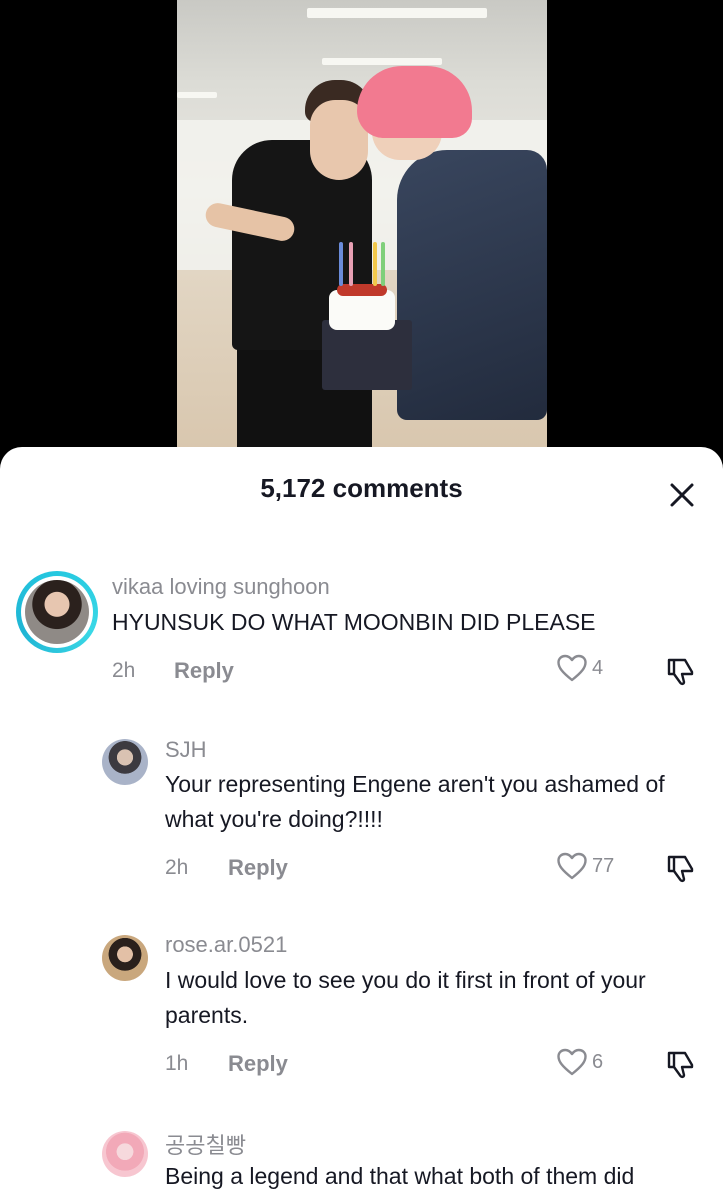 This screenshot has height=1200, width=723. What do you see at coordinates (177, 1063) in the screenshot?
I see `comment-time: 1h` at bounding box center [177, 1063].